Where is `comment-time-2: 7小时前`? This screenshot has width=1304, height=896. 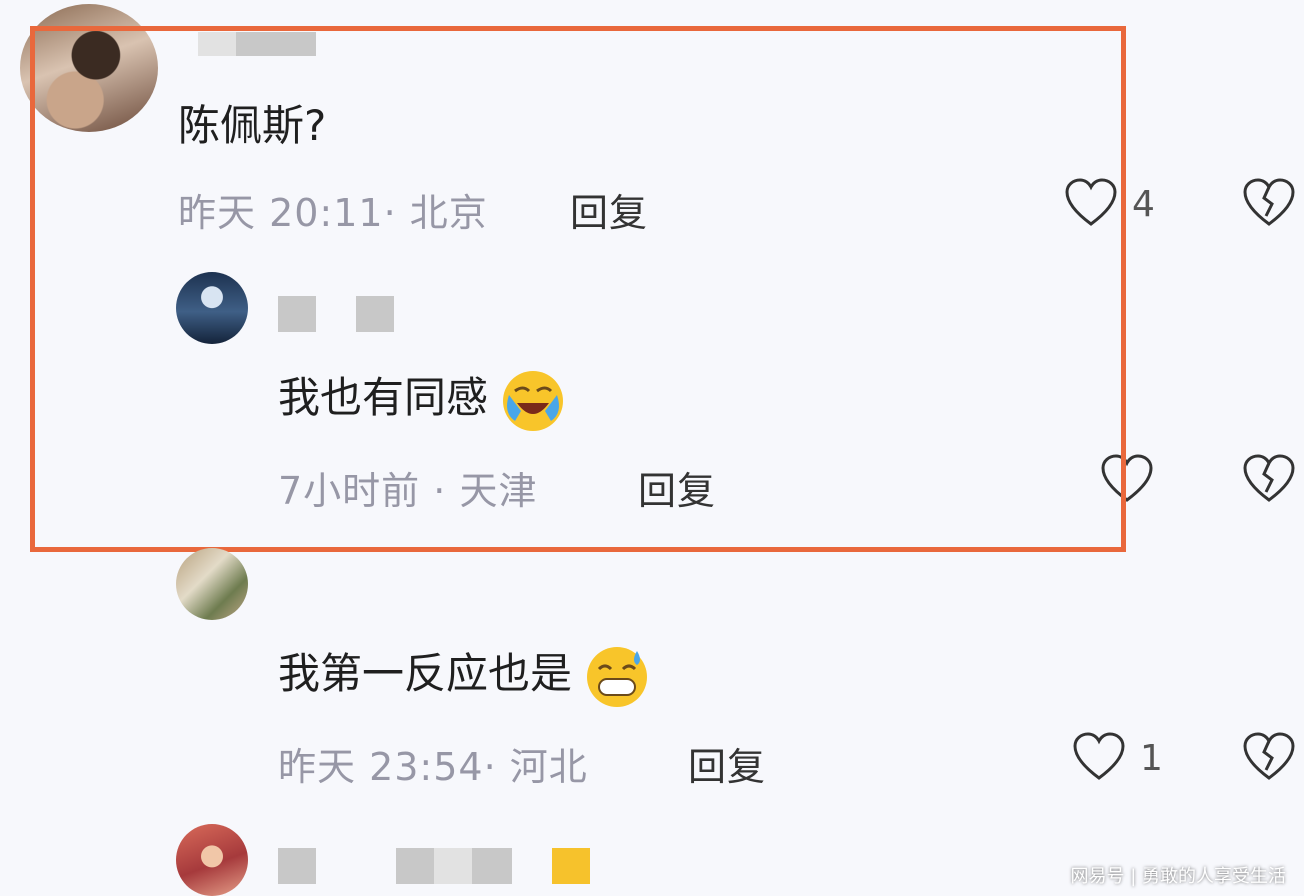
comment-time-2: 7小时前 is located at coordinates (349, 491).